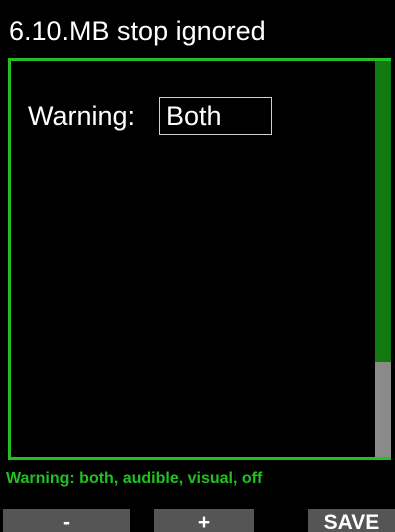 The image size is (395, 532). I want to click on scrollbar-thumb, so click(383, 211).